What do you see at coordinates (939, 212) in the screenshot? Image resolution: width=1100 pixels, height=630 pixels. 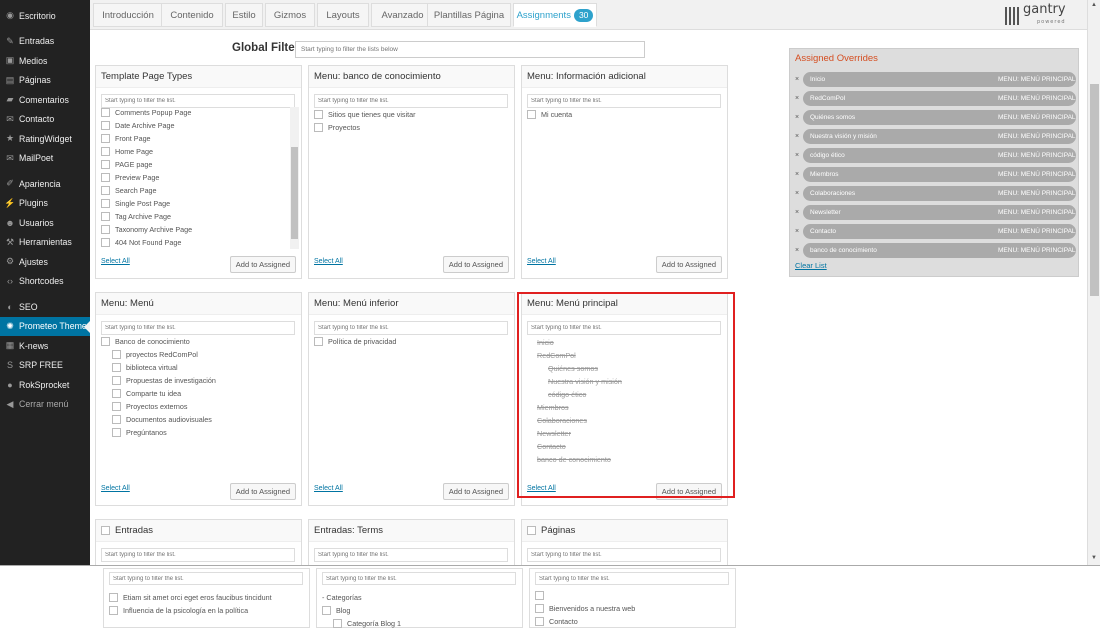 I see `override-pill: Newsletter MENU: MENÚ PRINCIPAL` at bounding box center [939, 212].